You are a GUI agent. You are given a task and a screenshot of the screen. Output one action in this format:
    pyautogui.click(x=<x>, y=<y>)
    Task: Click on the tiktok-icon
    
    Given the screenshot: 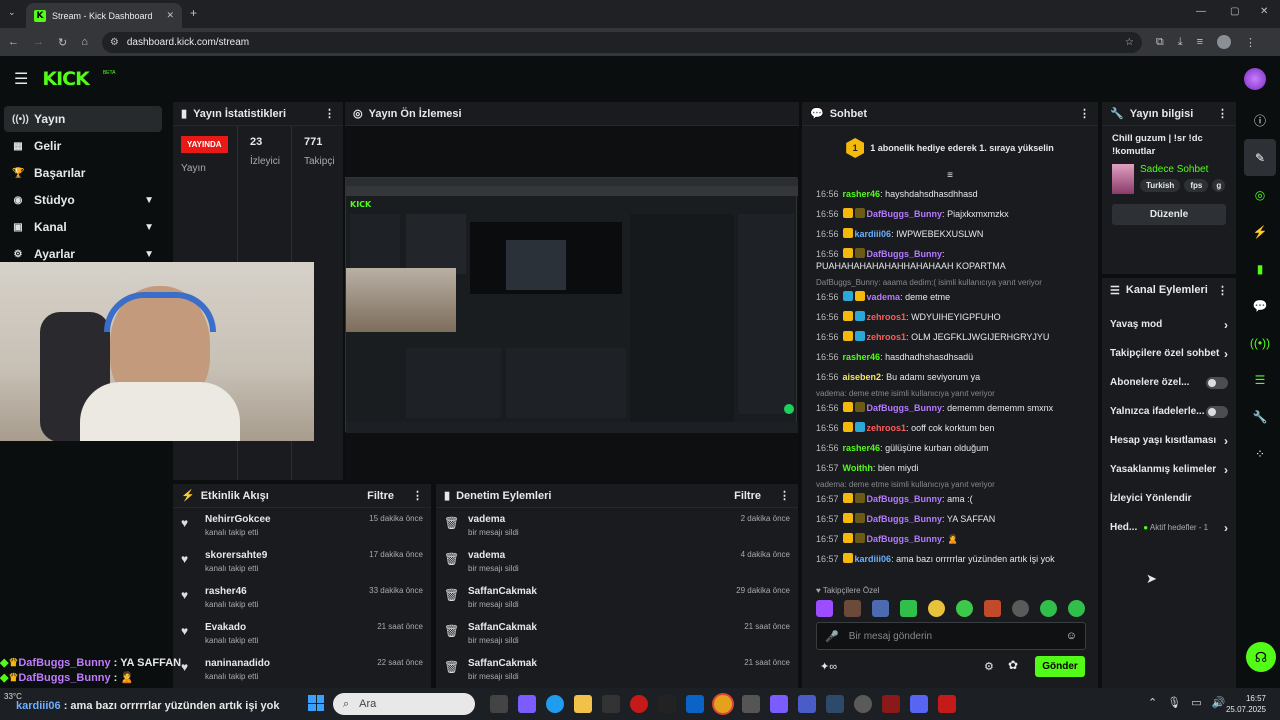 What is the action you would take?
    pyautogui.click(x=667, y=704)
    